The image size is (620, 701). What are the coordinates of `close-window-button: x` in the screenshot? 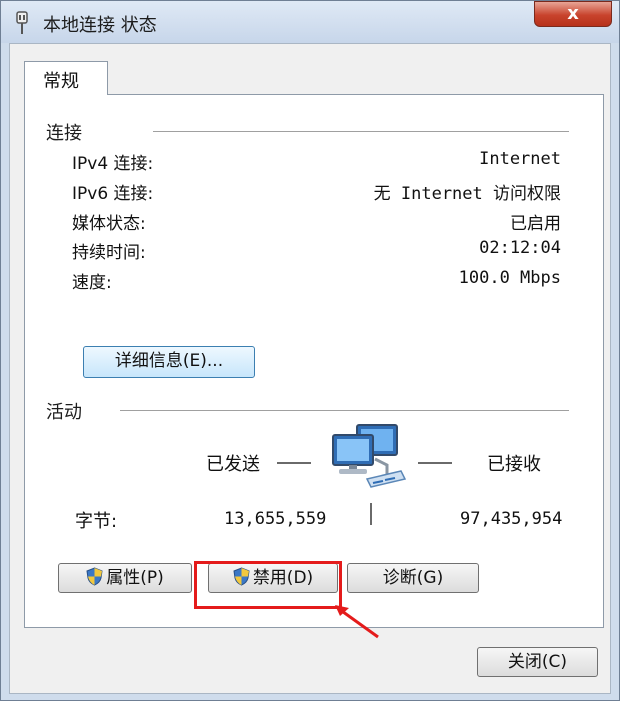 It's located at (573, 14).